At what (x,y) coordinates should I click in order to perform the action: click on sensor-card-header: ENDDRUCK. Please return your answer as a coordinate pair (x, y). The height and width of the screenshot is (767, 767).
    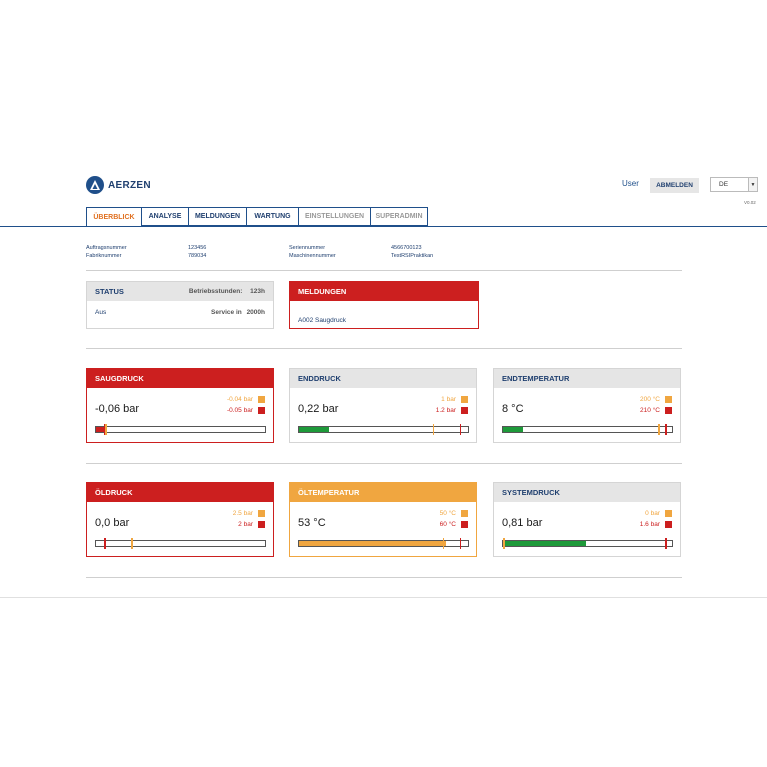
    Looking at the image, I should click on (383, 378).